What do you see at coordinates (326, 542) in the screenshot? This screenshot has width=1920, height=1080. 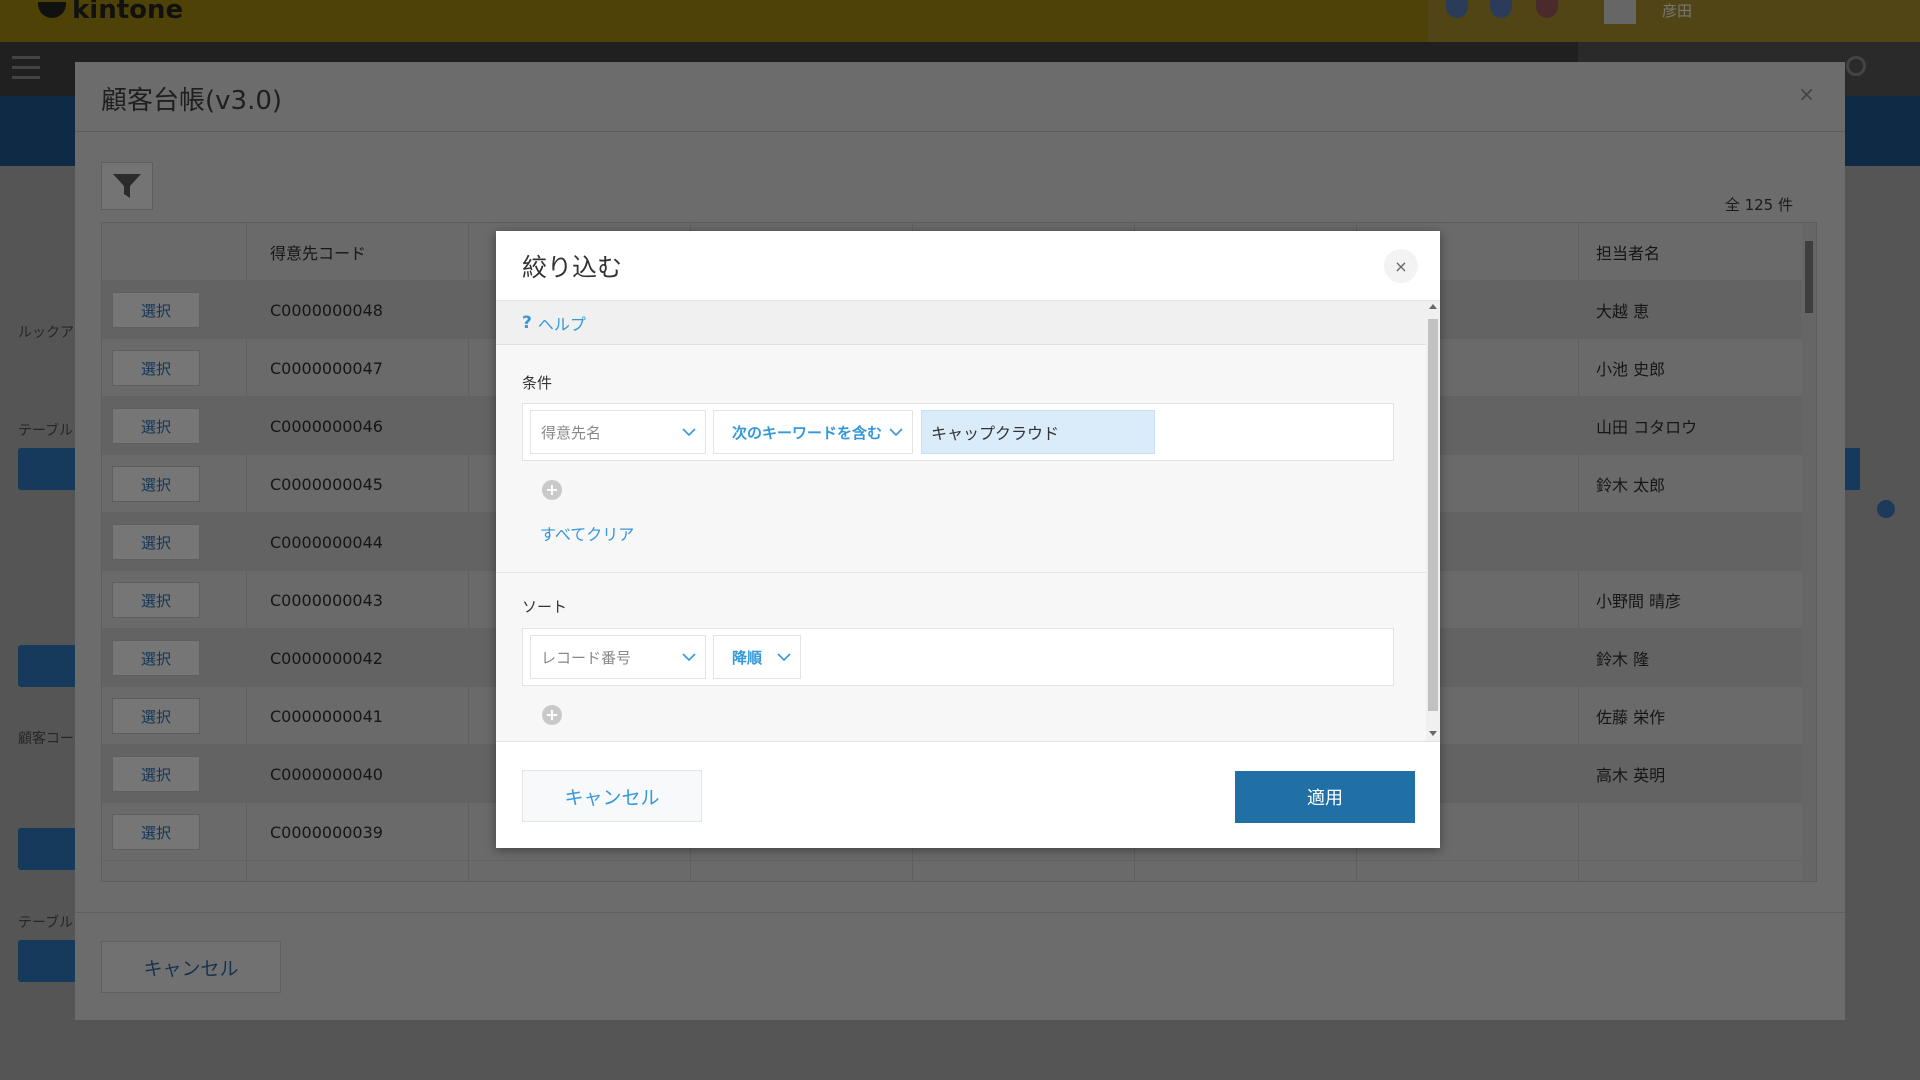 I see `customer-code: C0000000044` at bounding box center [326, 542].